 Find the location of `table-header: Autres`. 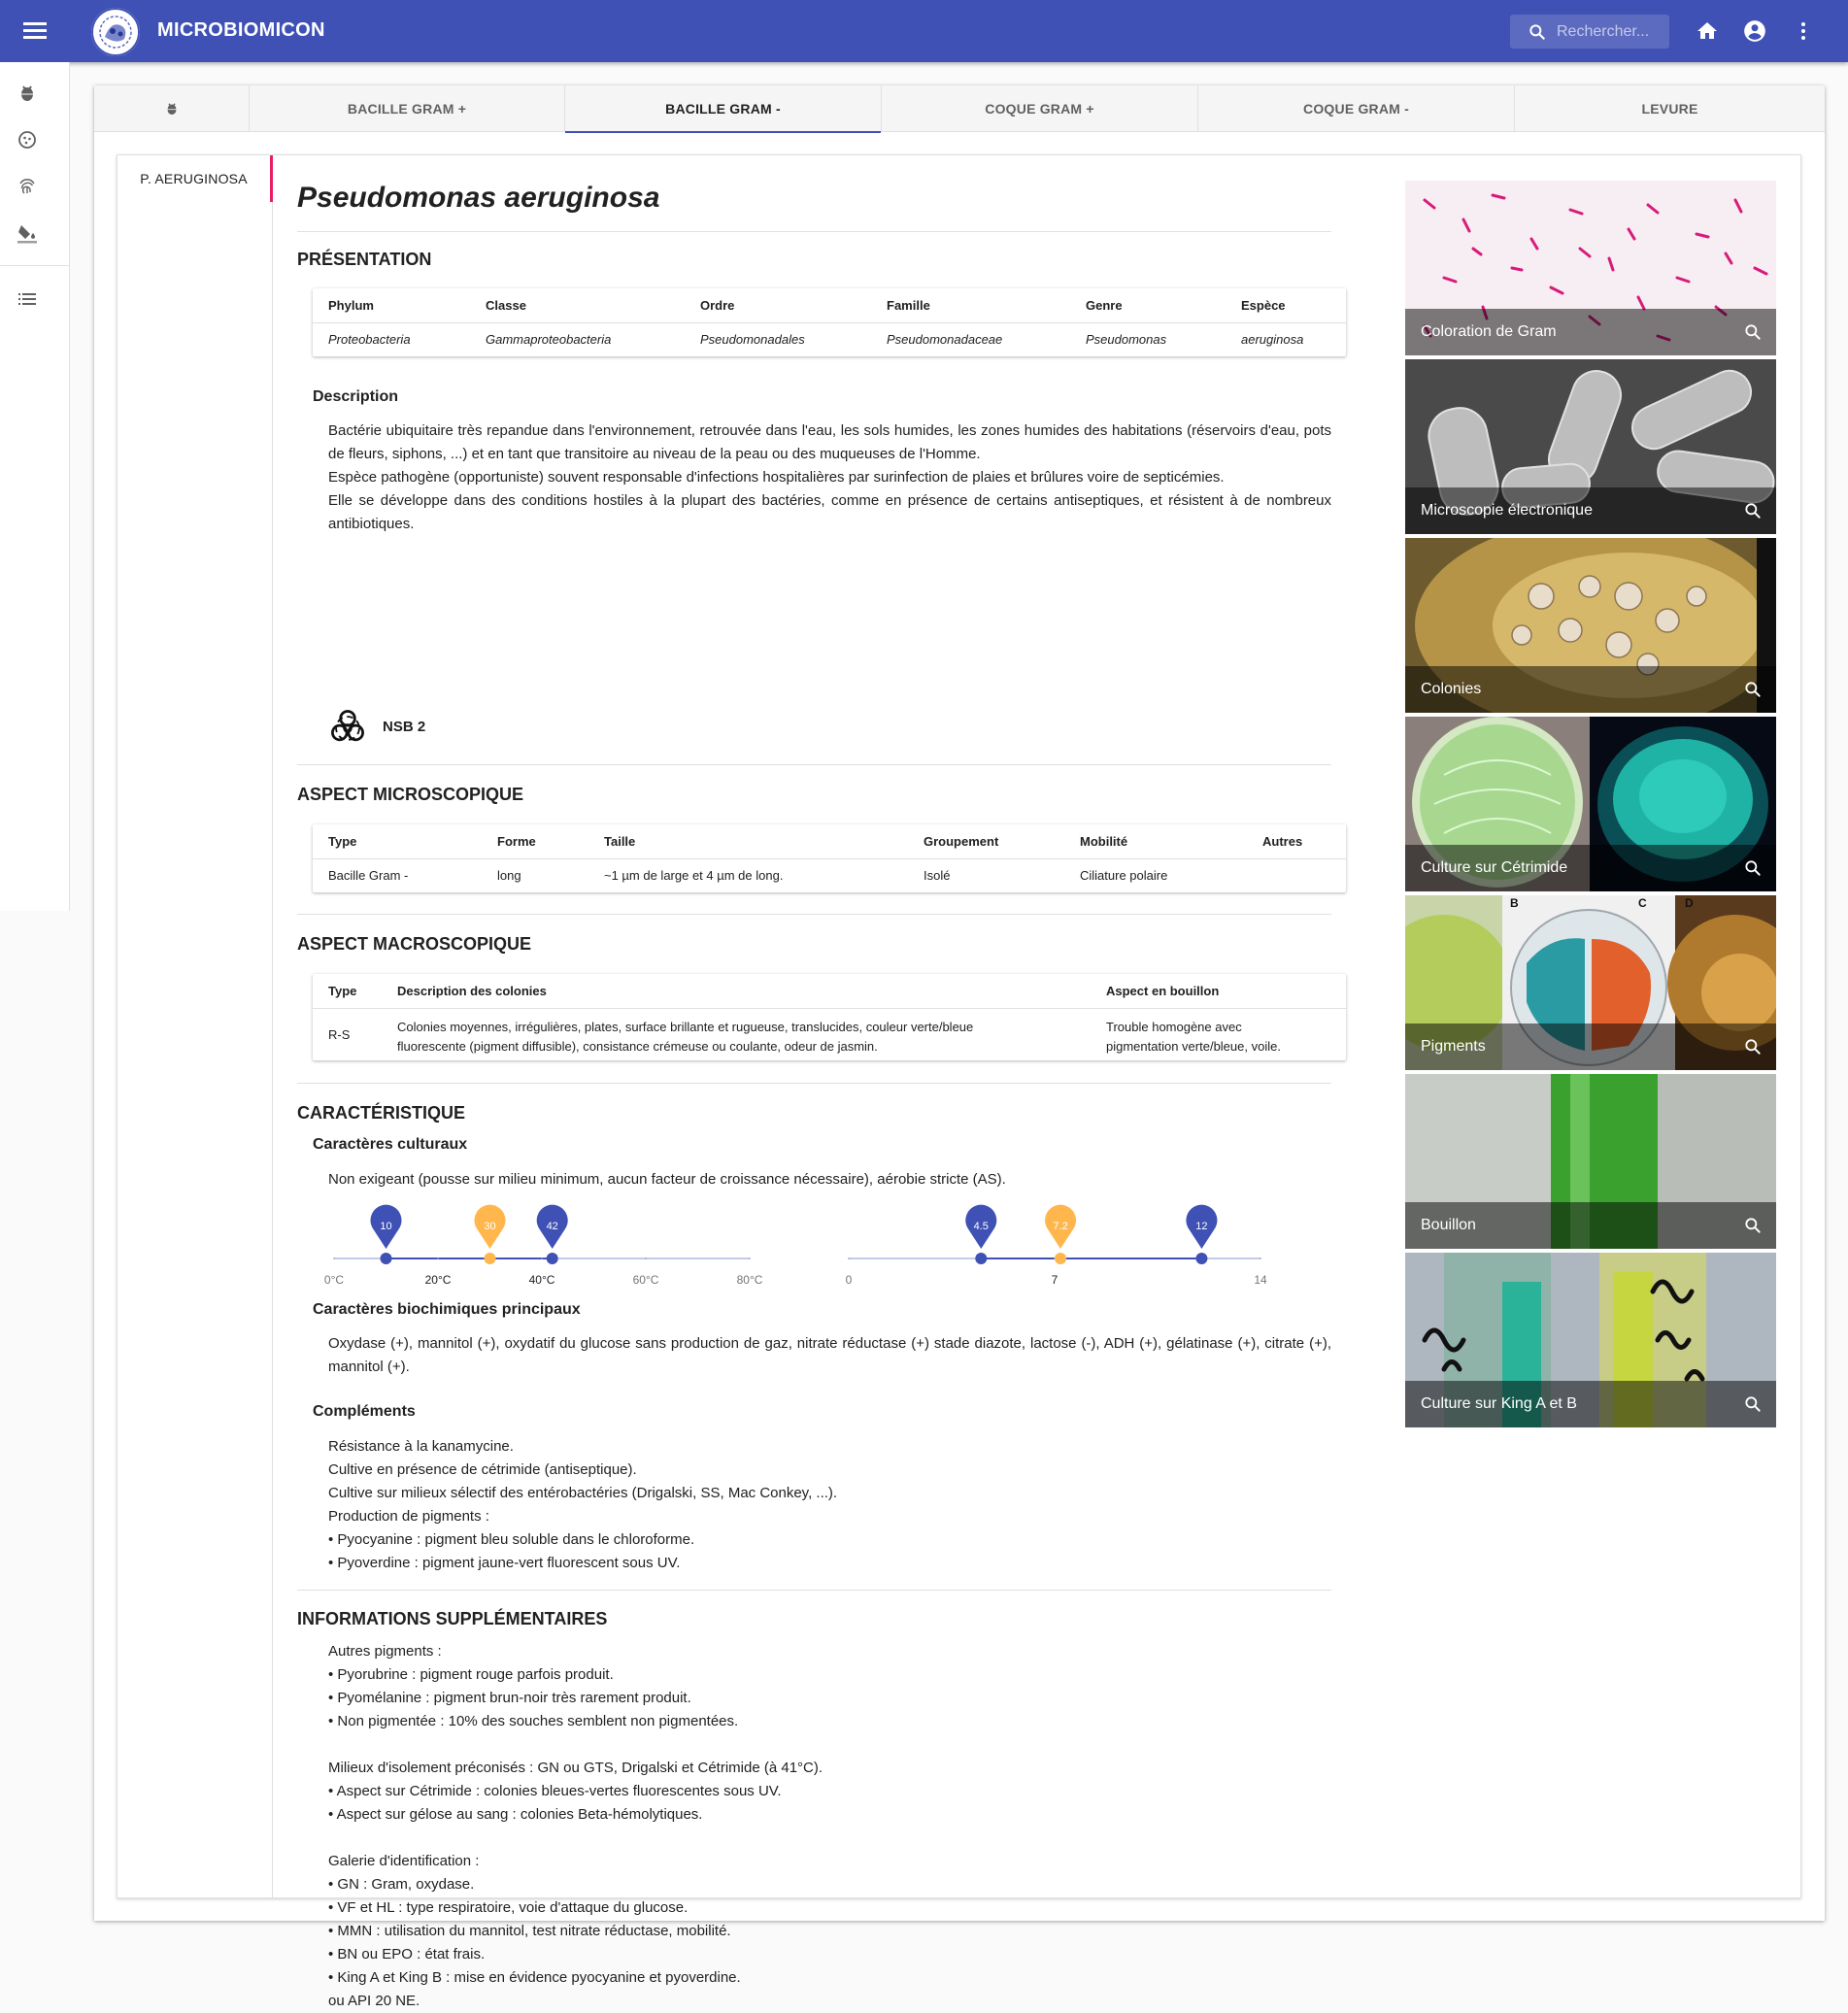

table-header: Autres is located at coordinates (1282, 841).